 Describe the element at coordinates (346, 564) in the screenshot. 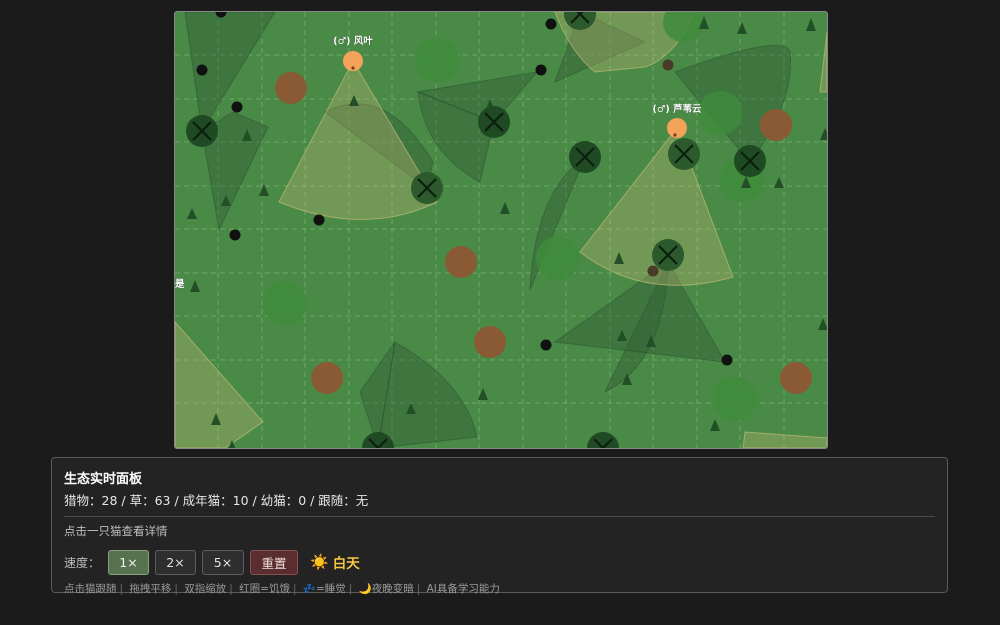

I see `day-label: 白天` at that location.